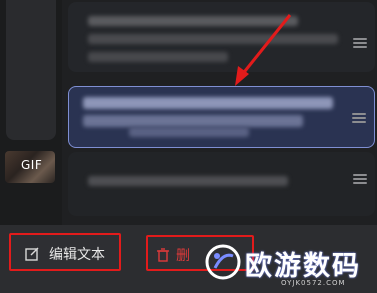 Image resolution: width=377 pixels, height=293 pixels. Describe the element at coordinates (263, 50) in the screenshot. I see `annotation-arrow` at that location.